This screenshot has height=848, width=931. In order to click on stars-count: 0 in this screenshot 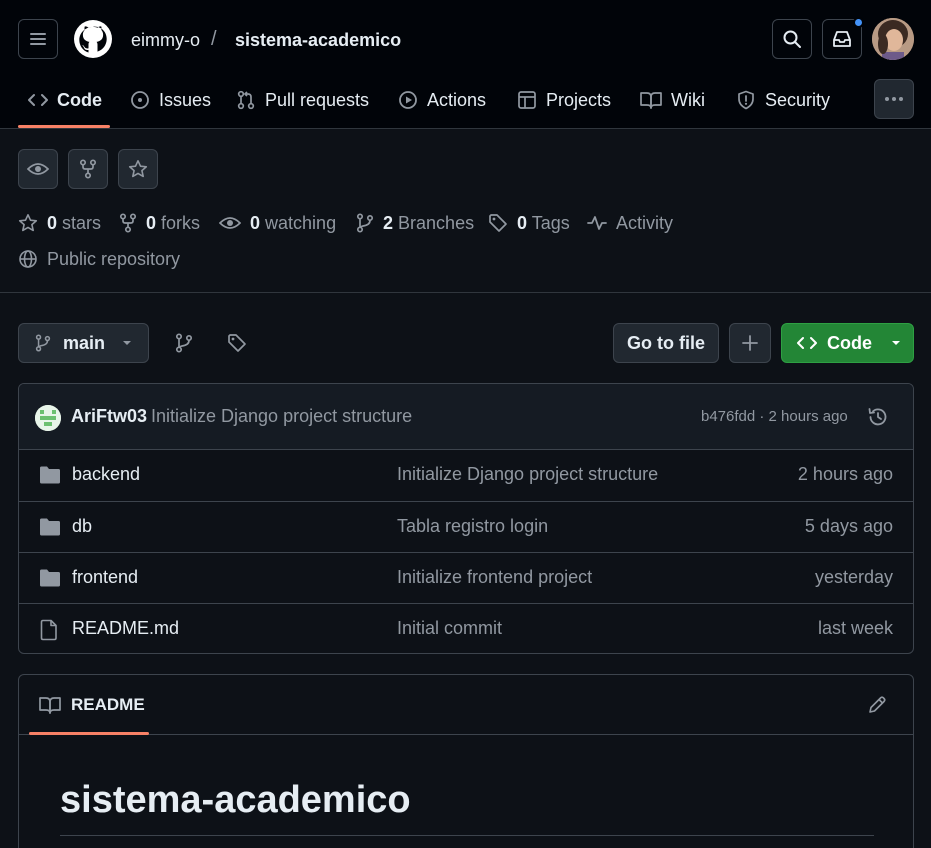, I will do `click(52, 222)`.